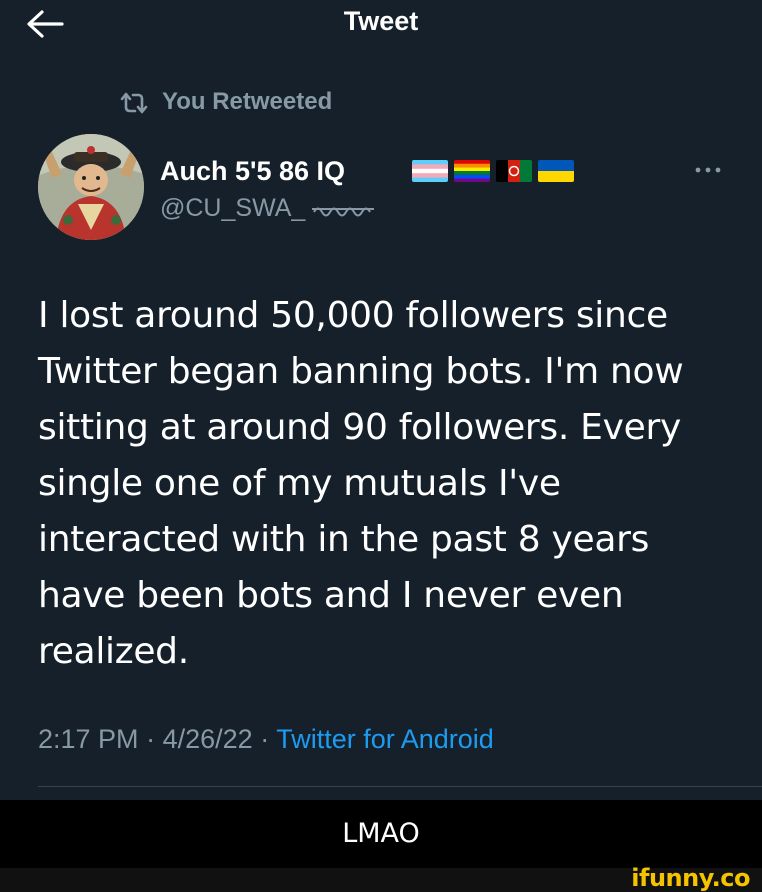 The width and height of the screenshot is (762, 892). I want to click on avatar, so click(91, 187).